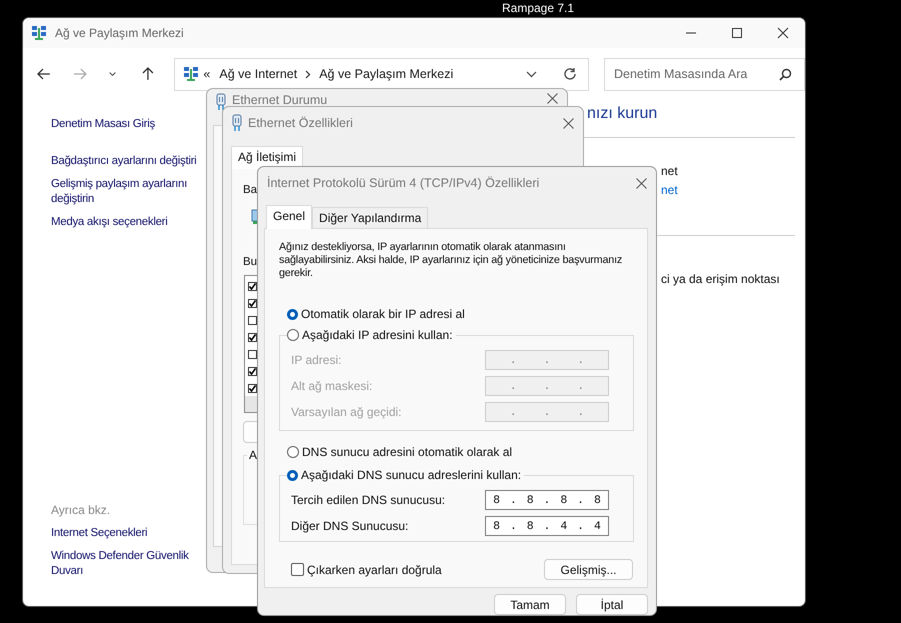 The width and height of the screenshot is (901, 623). I want to click on ok-button: Tamam, so click(530, 604).